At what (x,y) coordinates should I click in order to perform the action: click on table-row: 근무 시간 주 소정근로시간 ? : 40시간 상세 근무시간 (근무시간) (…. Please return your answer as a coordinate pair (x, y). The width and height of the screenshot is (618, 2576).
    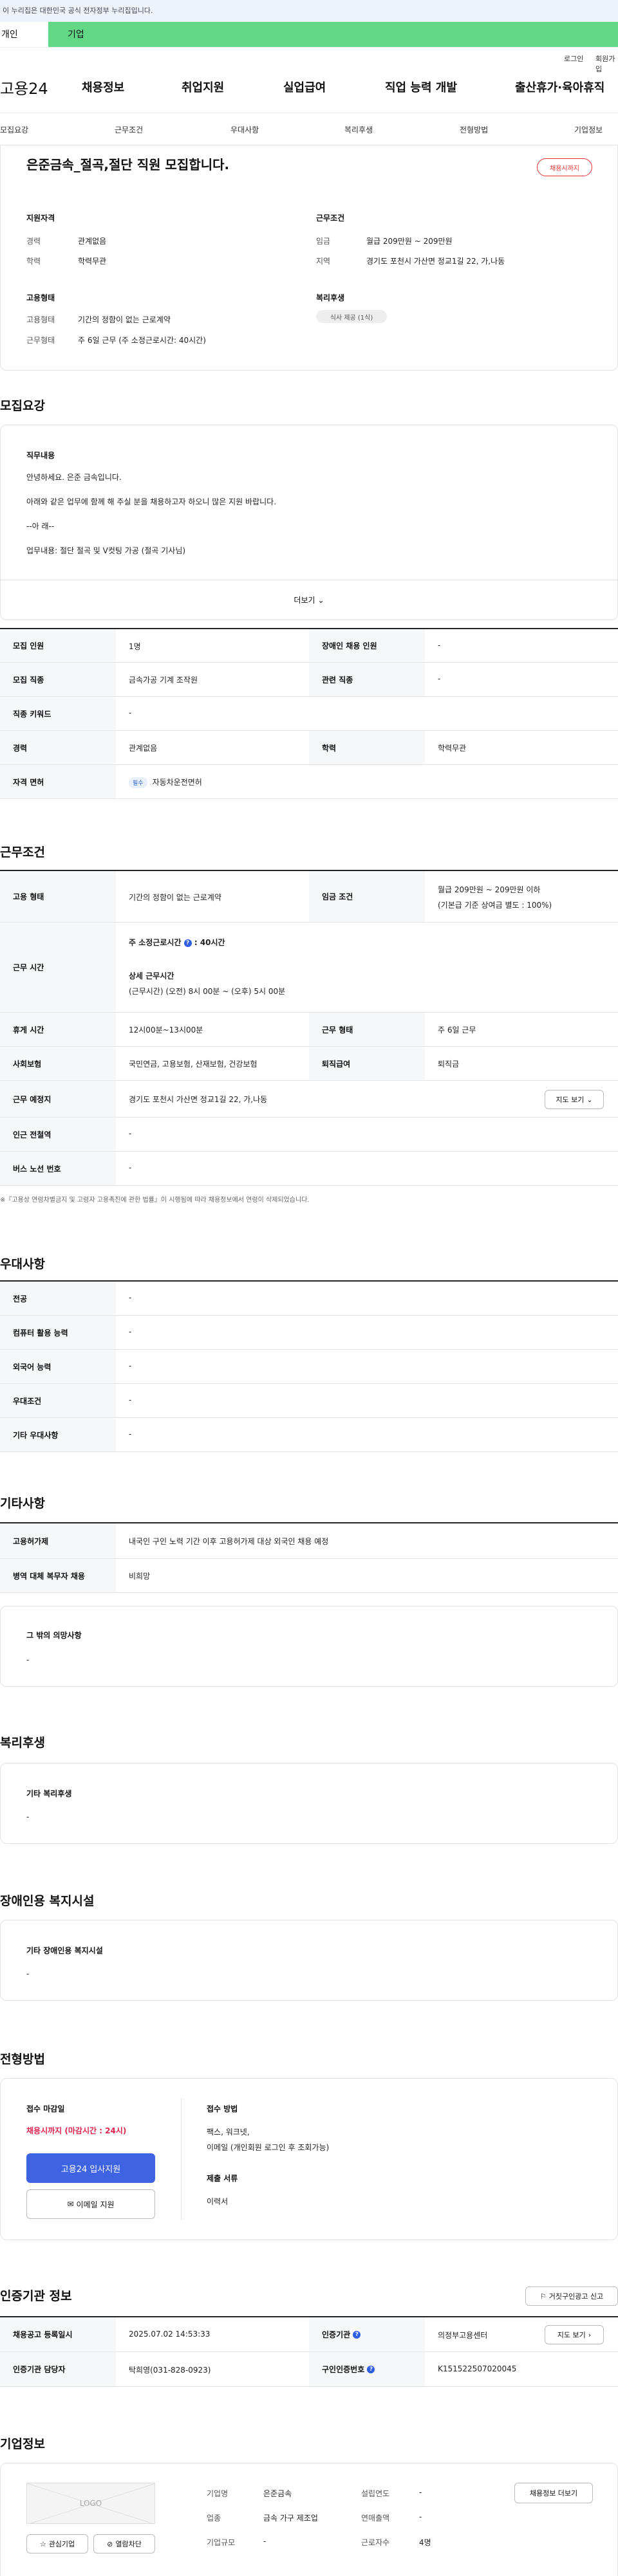
    Looking at the image, I should click on (309, 968).